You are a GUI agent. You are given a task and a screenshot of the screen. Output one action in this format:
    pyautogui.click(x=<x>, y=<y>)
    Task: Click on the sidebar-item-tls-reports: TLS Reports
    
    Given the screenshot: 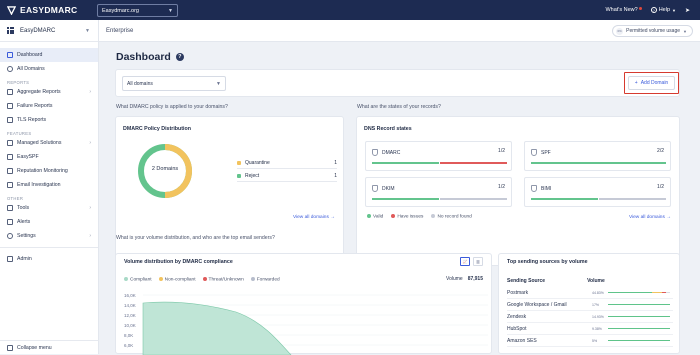 What is the action you would take?
    pyautogui.click(x=49, y=120)
    